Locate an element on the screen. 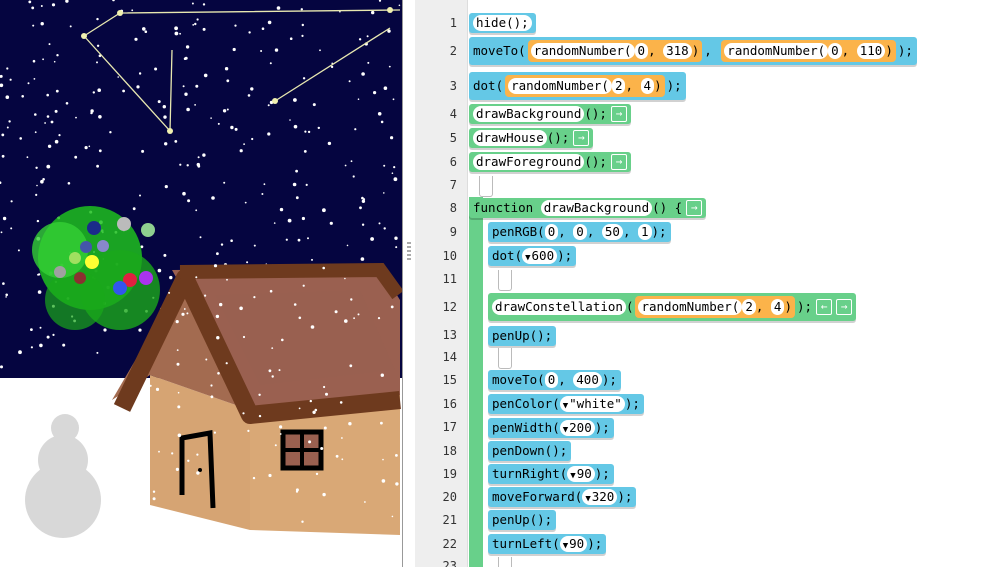 This screenshot has width=994, height=567. arrow-left-icon: ← is located at coordinates (824, 307).